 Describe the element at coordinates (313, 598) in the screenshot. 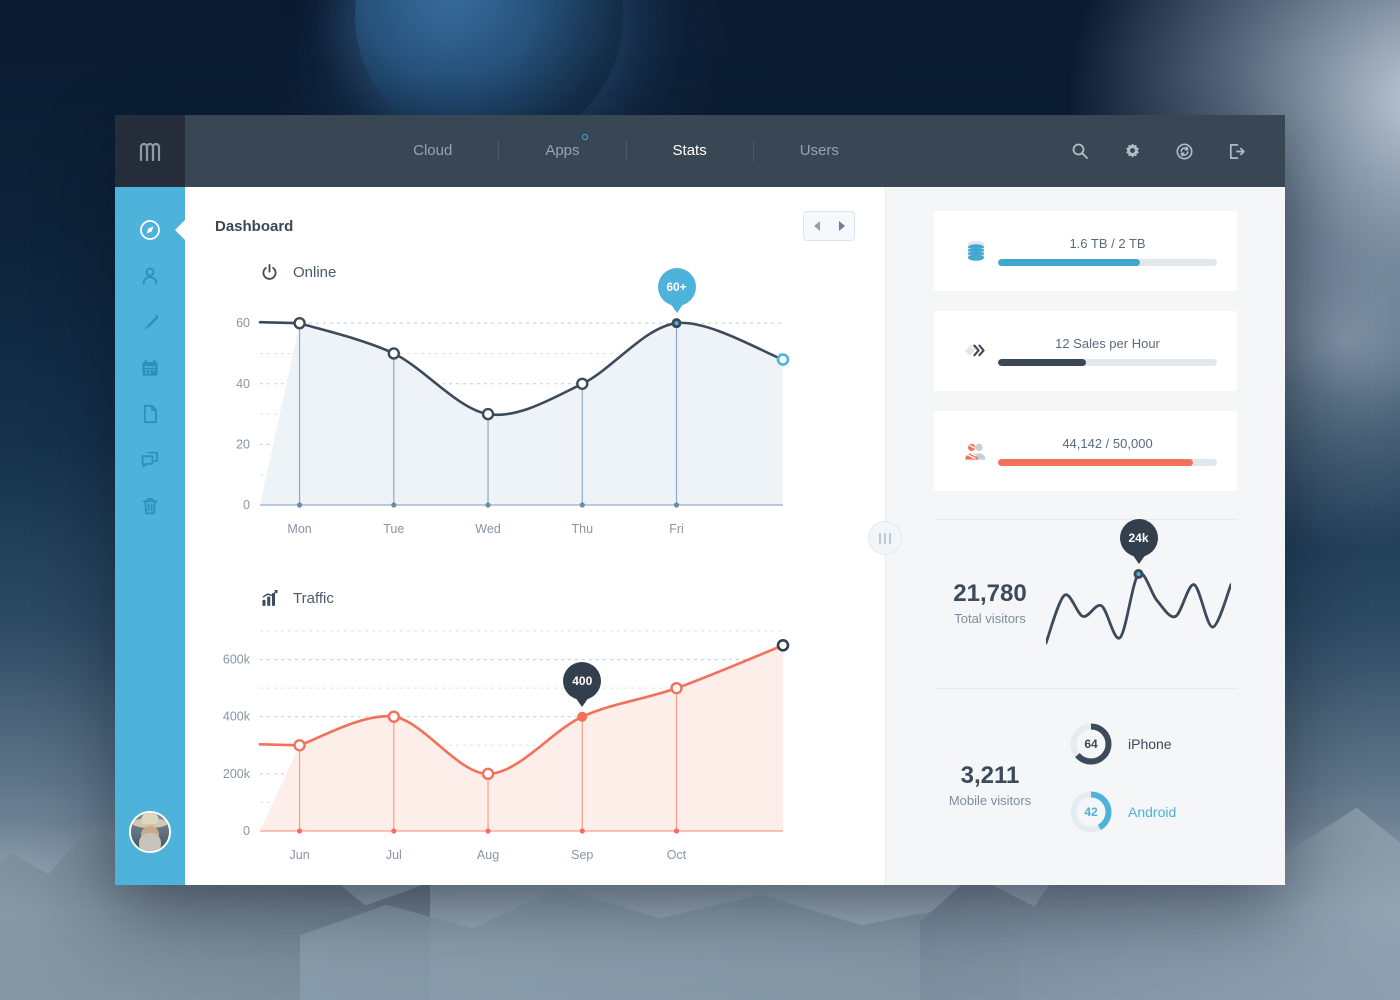

I see `traffic-chart-title: Traffic` at that location.